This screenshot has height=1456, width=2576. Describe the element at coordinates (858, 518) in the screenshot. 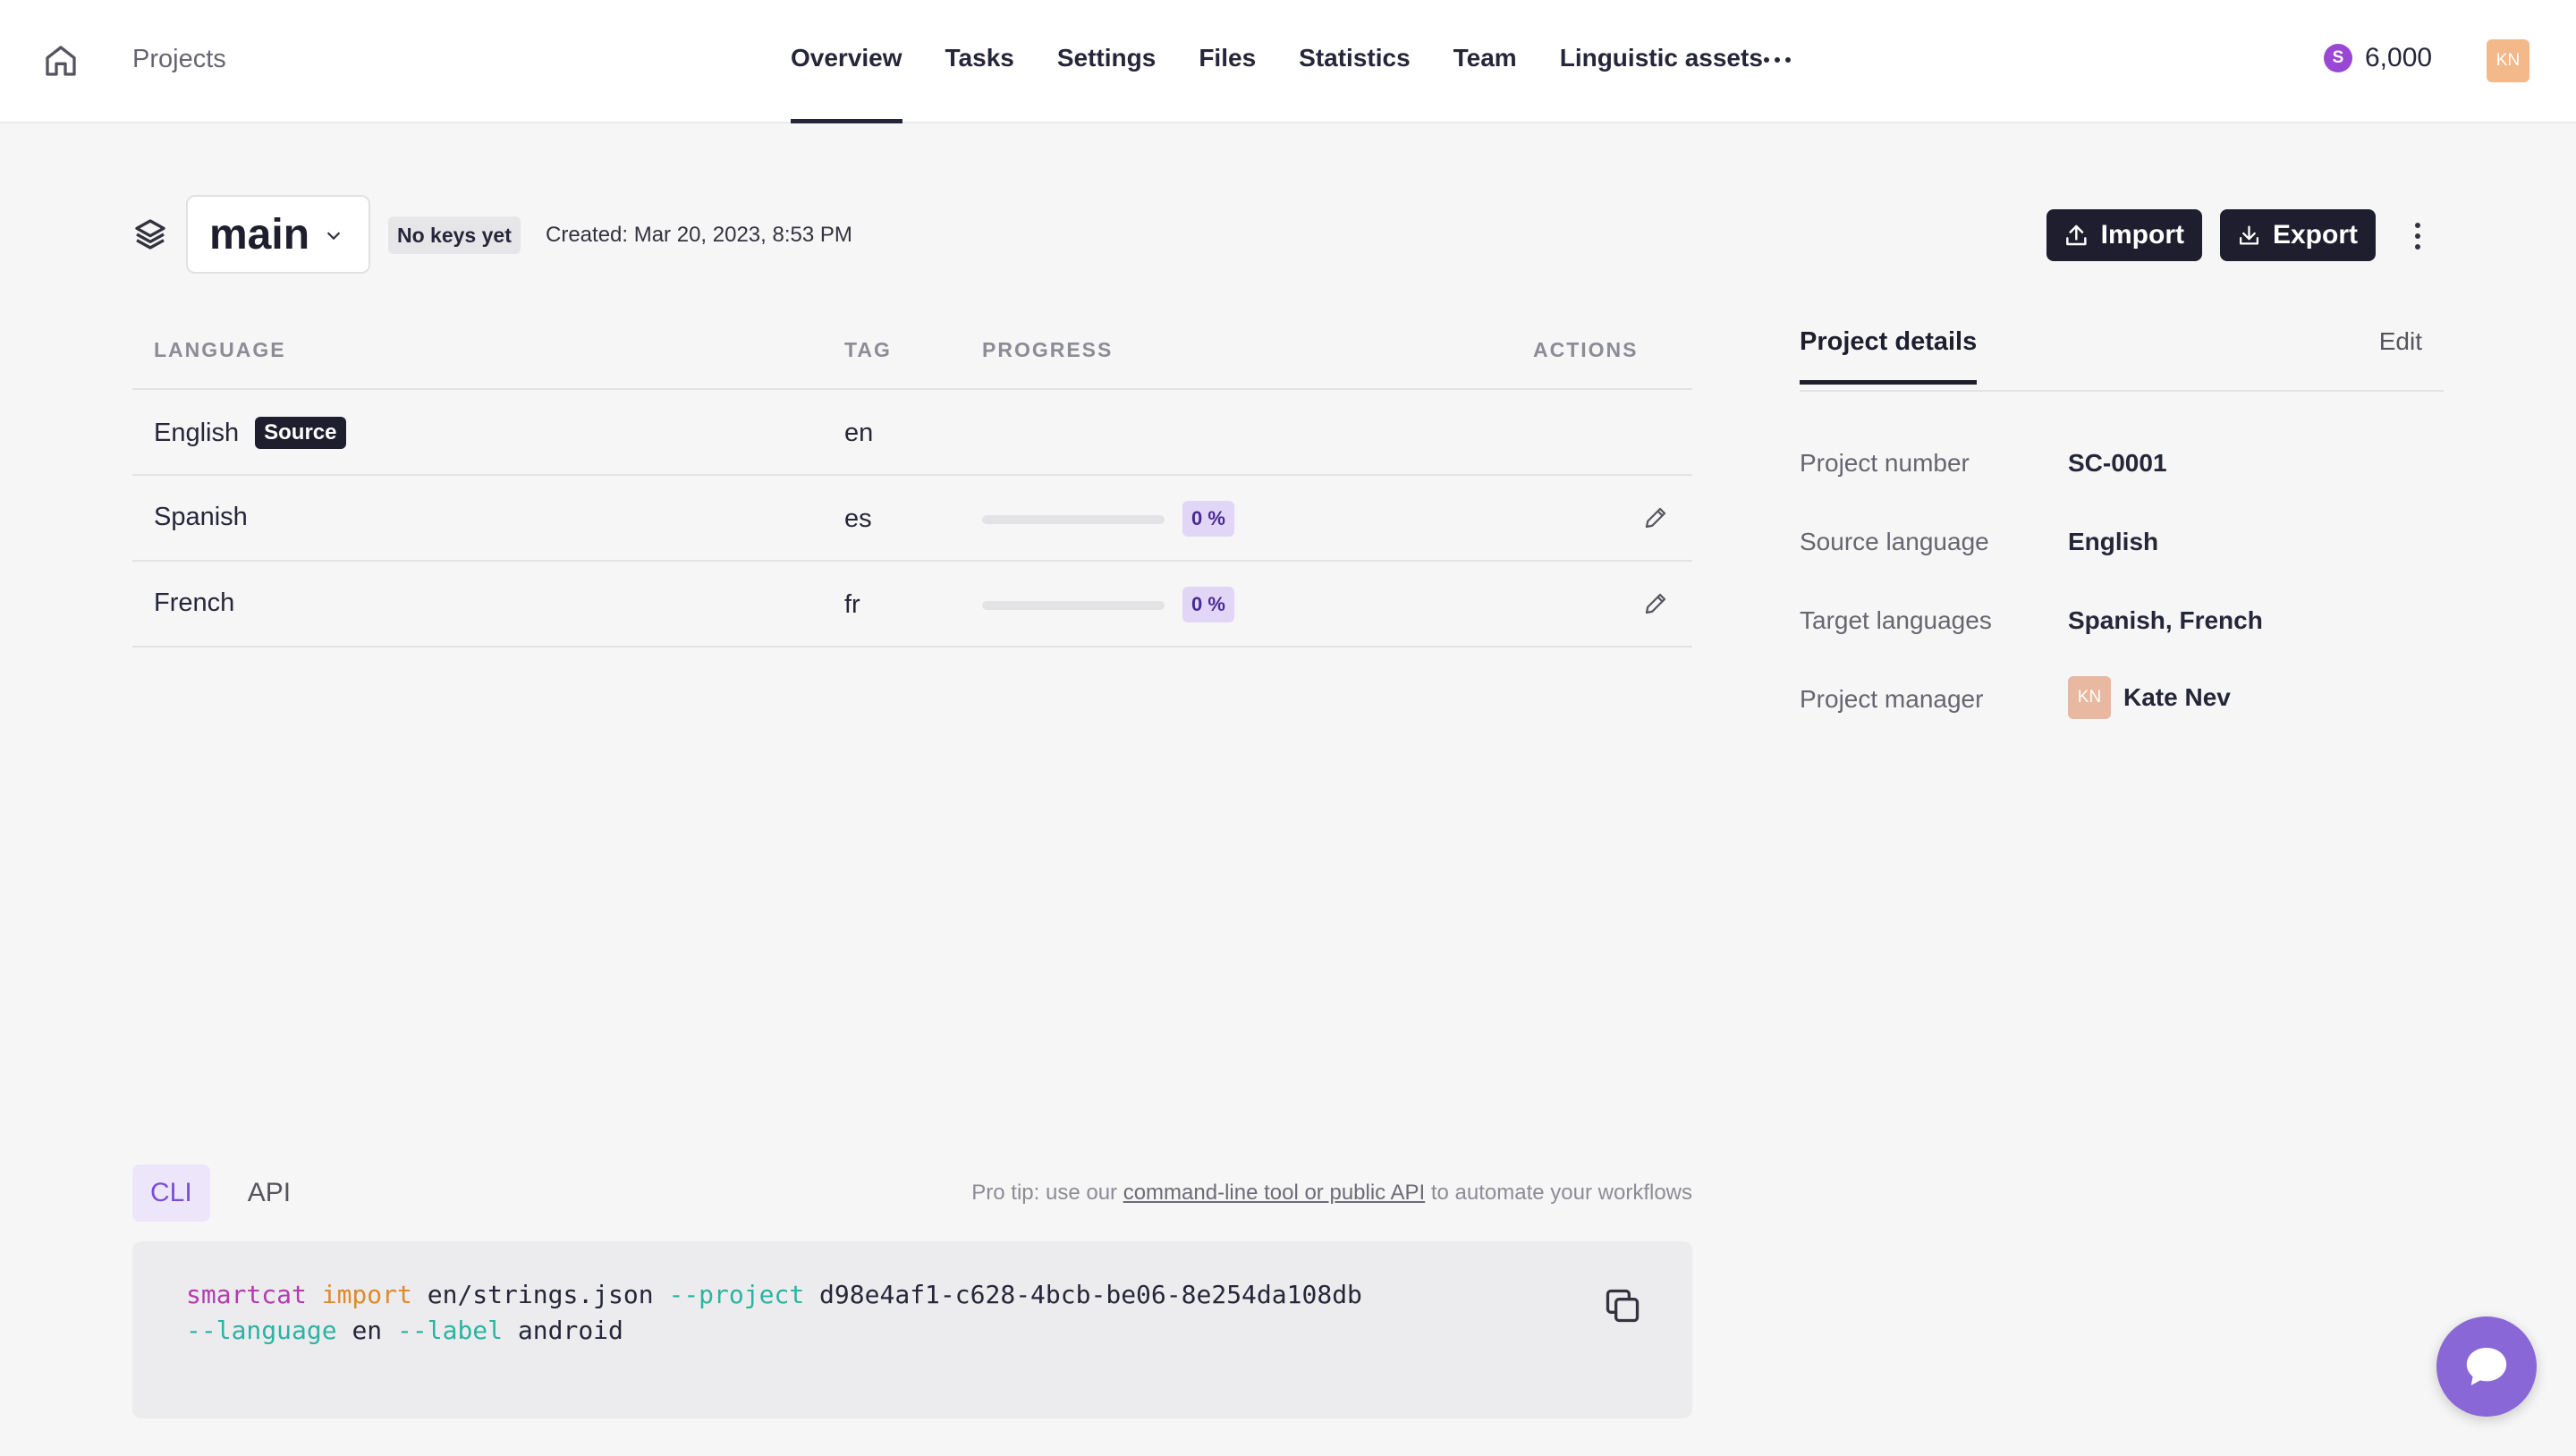

I see `language-tag: es` at that location.